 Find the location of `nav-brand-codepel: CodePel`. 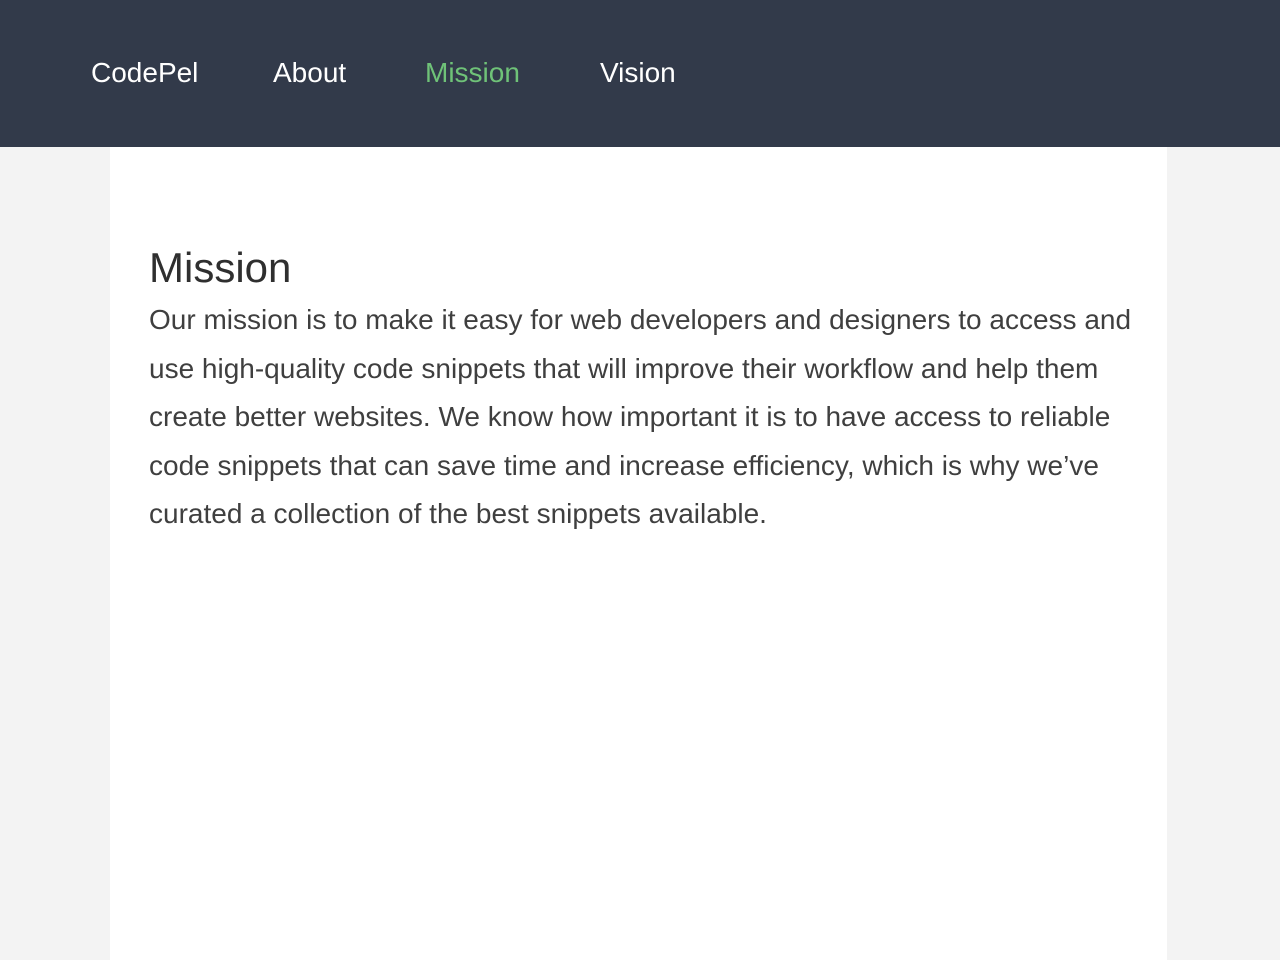

nav-brand-codepel: CodePel is located at coordinates (144, 73).